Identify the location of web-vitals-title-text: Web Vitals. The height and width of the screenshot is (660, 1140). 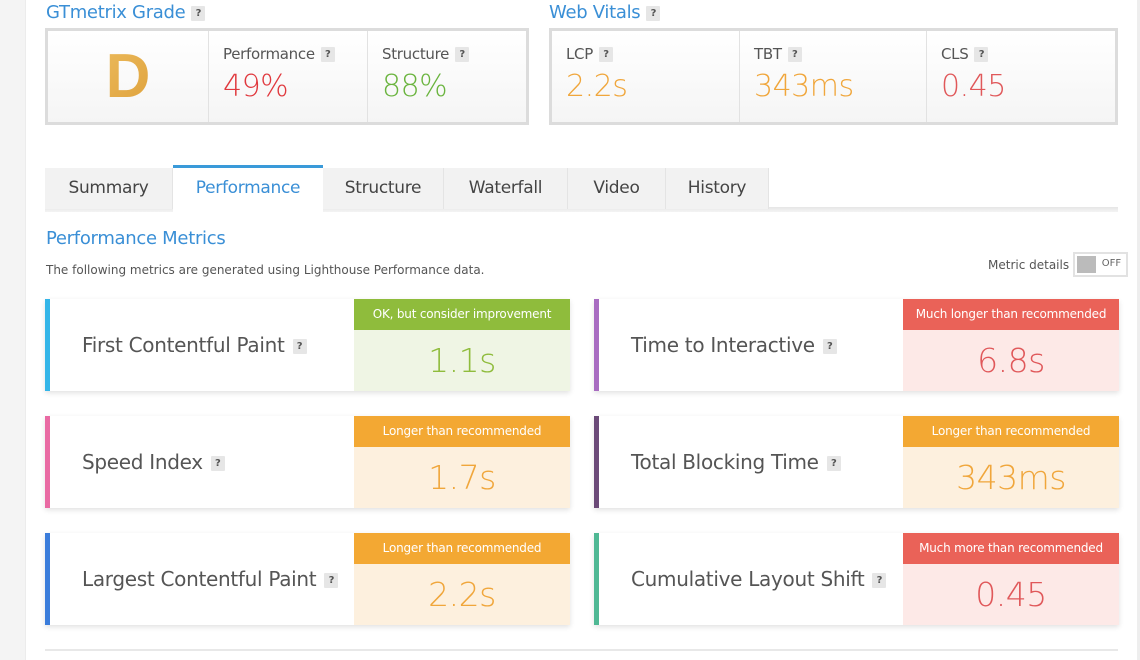
(595, 12).